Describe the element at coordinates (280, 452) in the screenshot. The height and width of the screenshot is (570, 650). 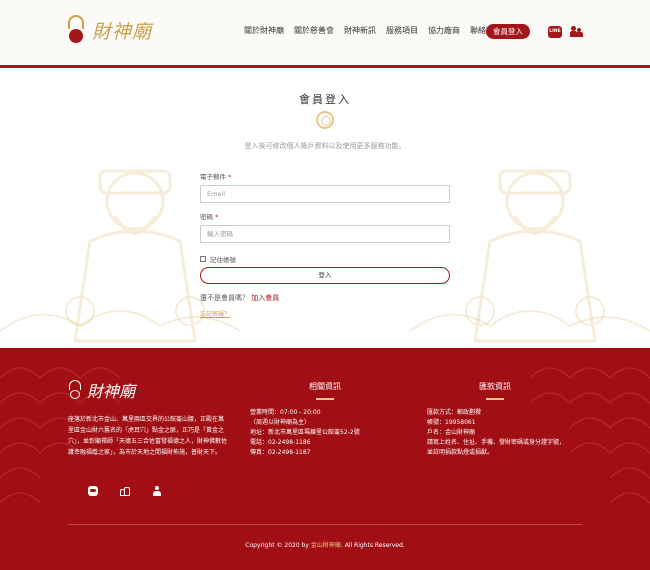
I see `contact-fax: 傳真：02-2498-1187` at that location.